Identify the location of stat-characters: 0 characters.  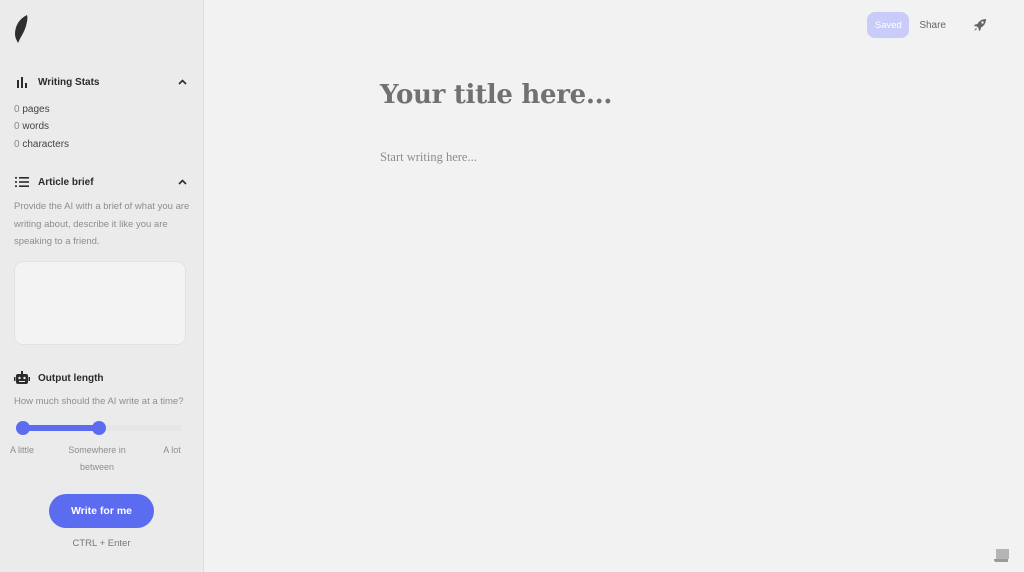
(42, 144).